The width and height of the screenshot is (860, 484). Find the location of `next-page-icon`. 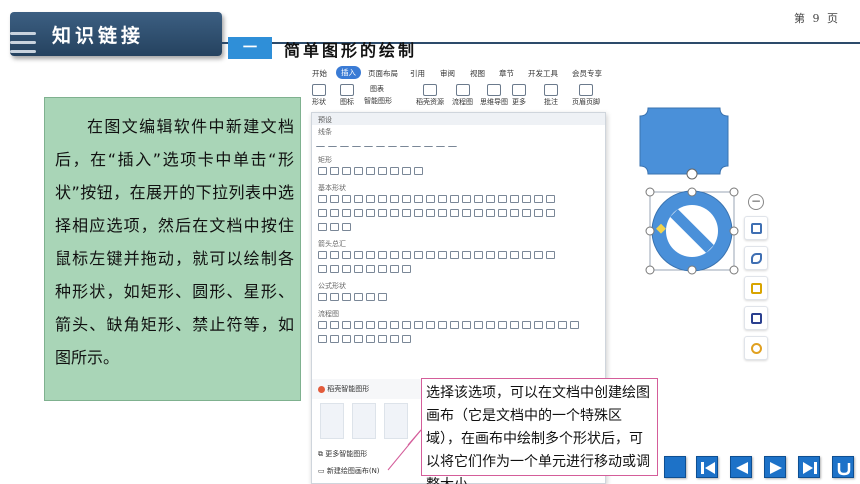

next-page-icon is located at coordinates (776, 468).